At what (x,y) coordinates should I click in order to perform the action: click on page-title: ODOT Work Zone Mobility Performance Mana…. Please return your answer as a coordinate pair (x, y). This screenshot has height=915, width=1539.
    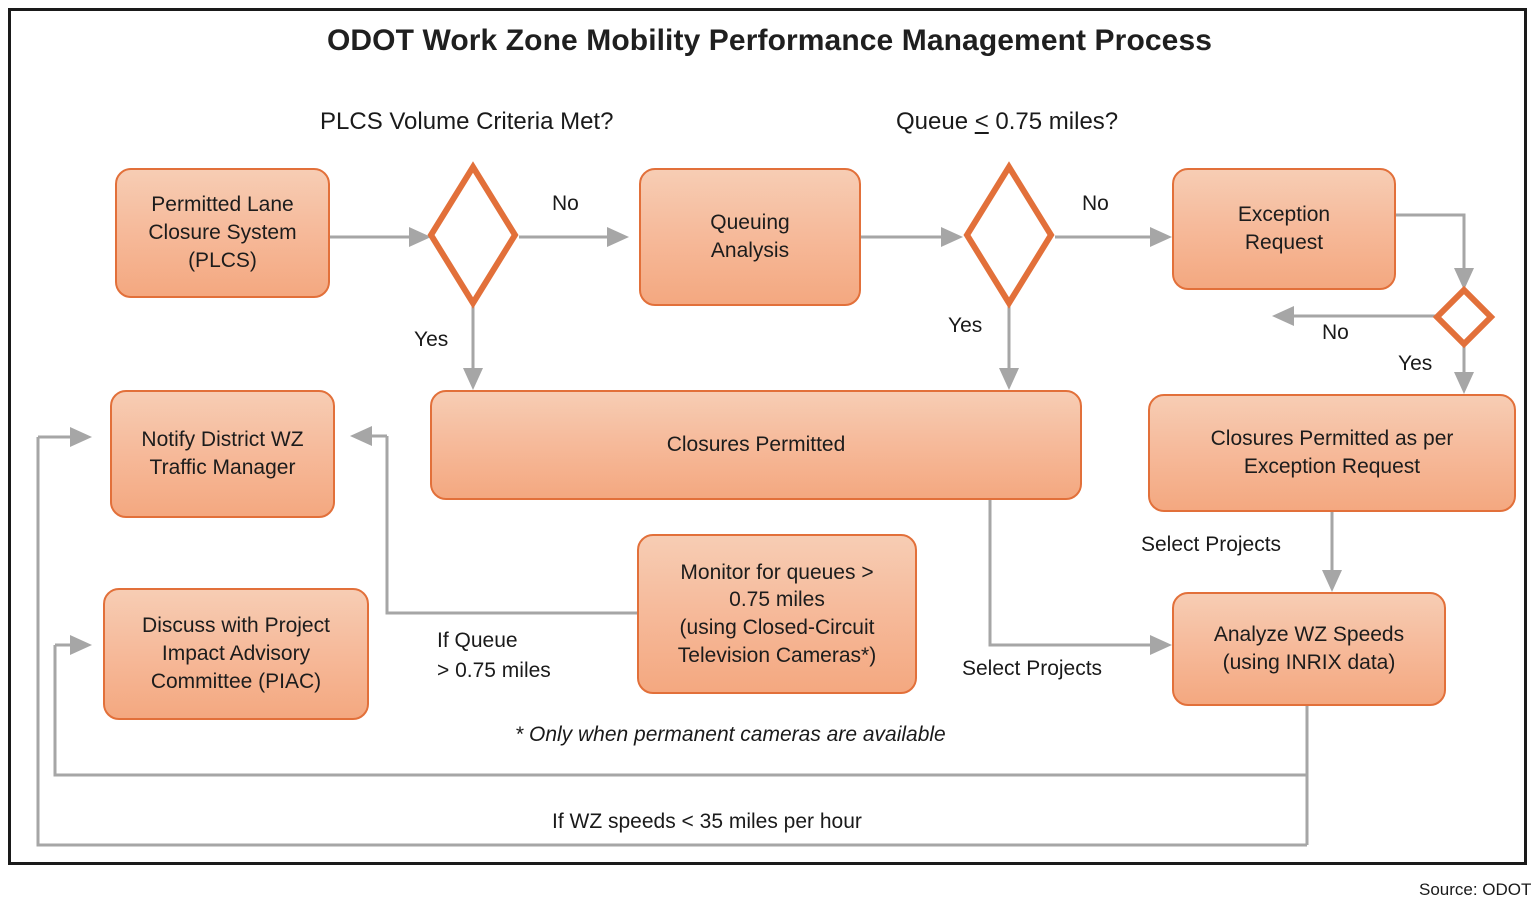
    Looking at the image, I should click on (769, 40).